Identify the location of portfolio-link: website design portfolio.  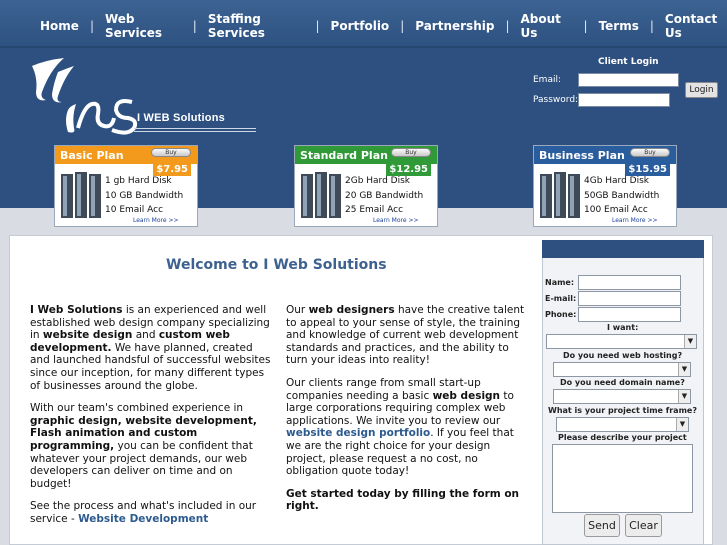
(358, 433).